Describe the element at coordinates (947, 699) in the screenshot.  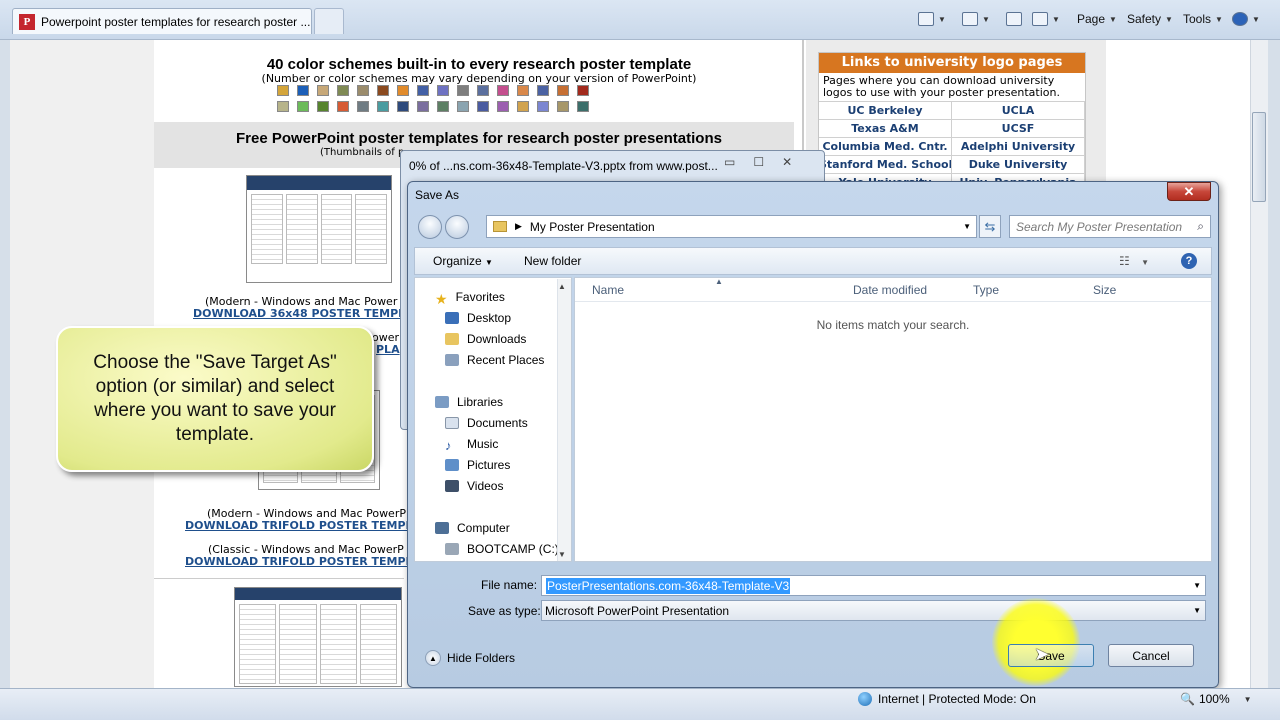
I see `security-zone: Internet | Protected Mode: On` at that location.